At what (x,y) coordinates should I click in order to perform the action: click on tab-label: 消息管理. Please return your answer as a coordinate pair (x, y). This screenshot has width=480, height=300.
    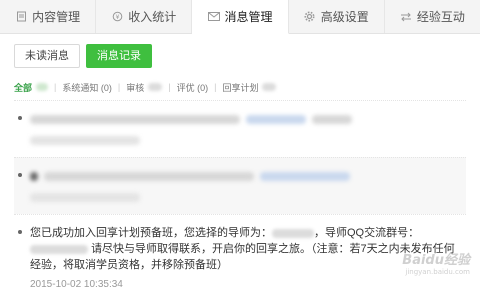
    Looking at the image, I should click on (249, 16).